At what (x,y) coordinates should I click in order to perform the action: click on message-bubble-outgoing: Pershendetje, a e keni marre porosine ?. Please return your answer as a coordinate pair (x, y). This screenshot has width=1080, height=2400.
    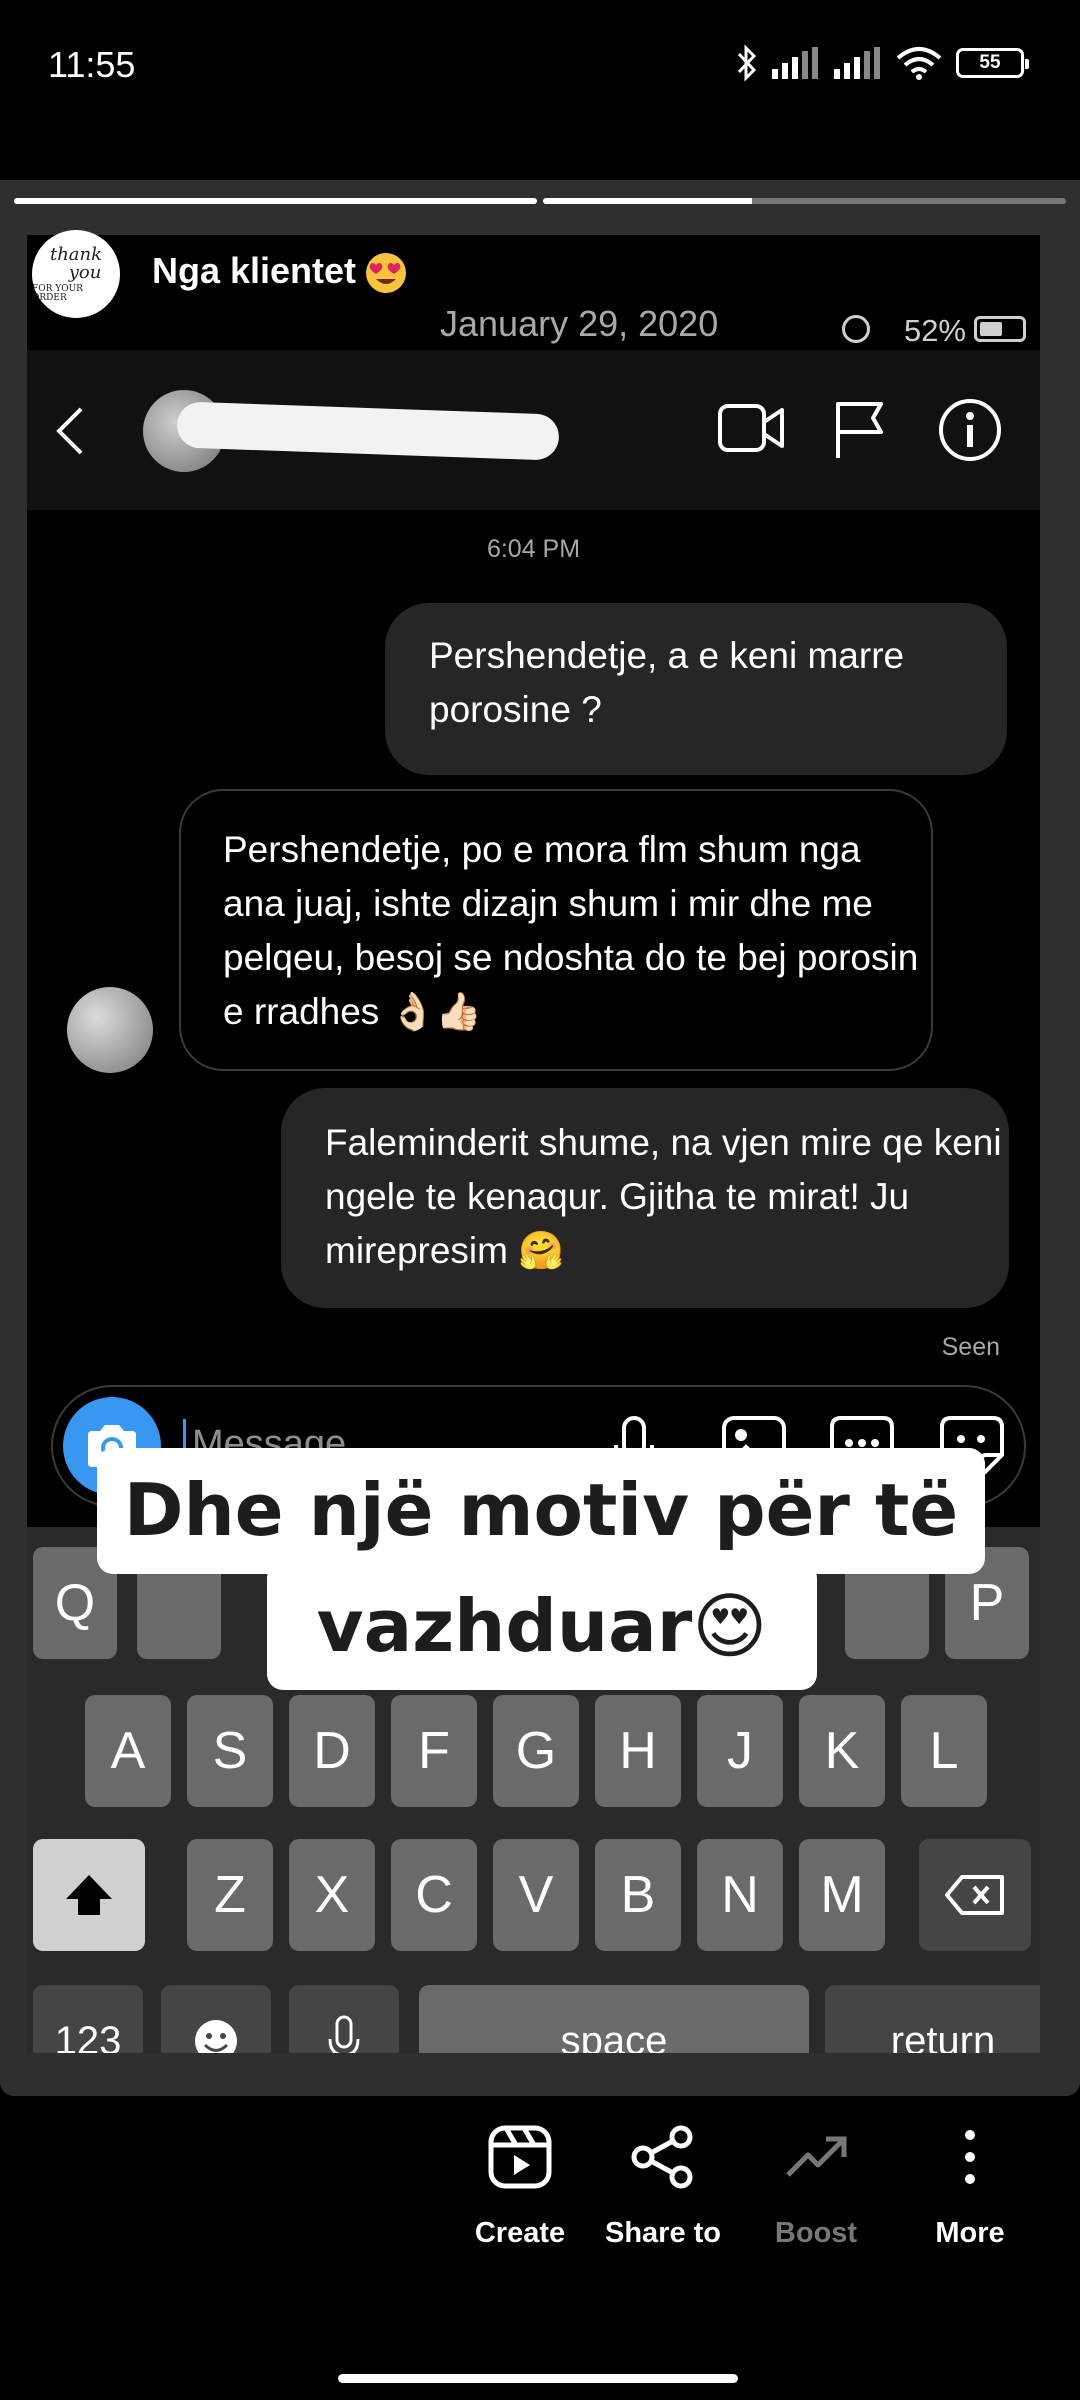
    Looking at the image, I should click on (696, 689).